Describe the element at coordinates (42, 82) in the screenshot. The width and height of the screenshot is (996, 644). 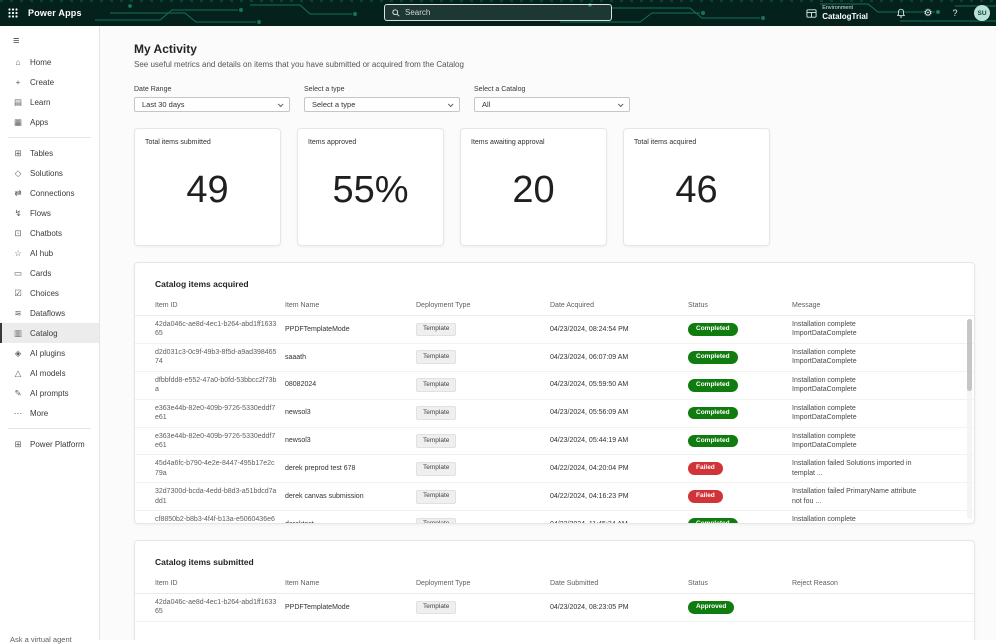
I see `sidebar-item-label: Create` at that location.